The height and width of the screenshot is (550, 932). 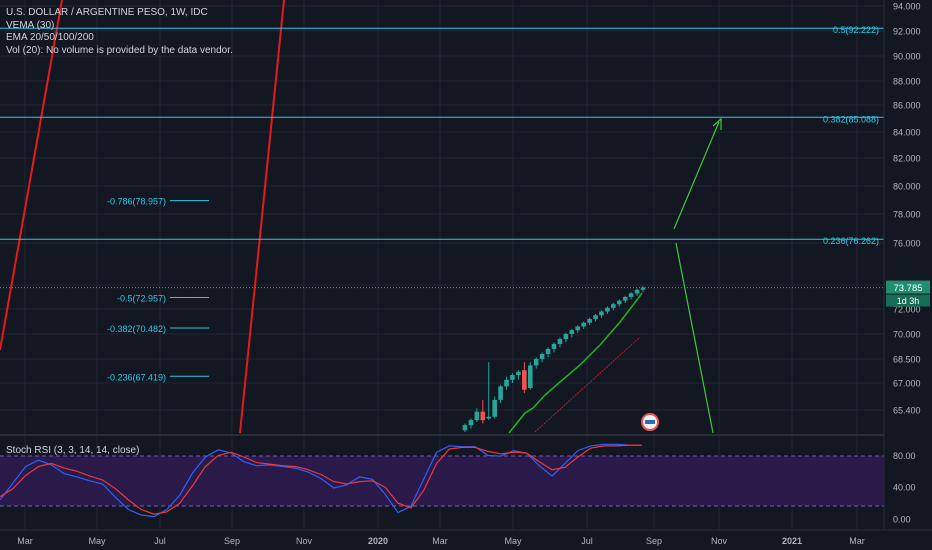 What do you see at coordinates (119, 26) in the screenshot?
I see `indicator-vema: VEMA (30)` at bounding box center [119, 26].